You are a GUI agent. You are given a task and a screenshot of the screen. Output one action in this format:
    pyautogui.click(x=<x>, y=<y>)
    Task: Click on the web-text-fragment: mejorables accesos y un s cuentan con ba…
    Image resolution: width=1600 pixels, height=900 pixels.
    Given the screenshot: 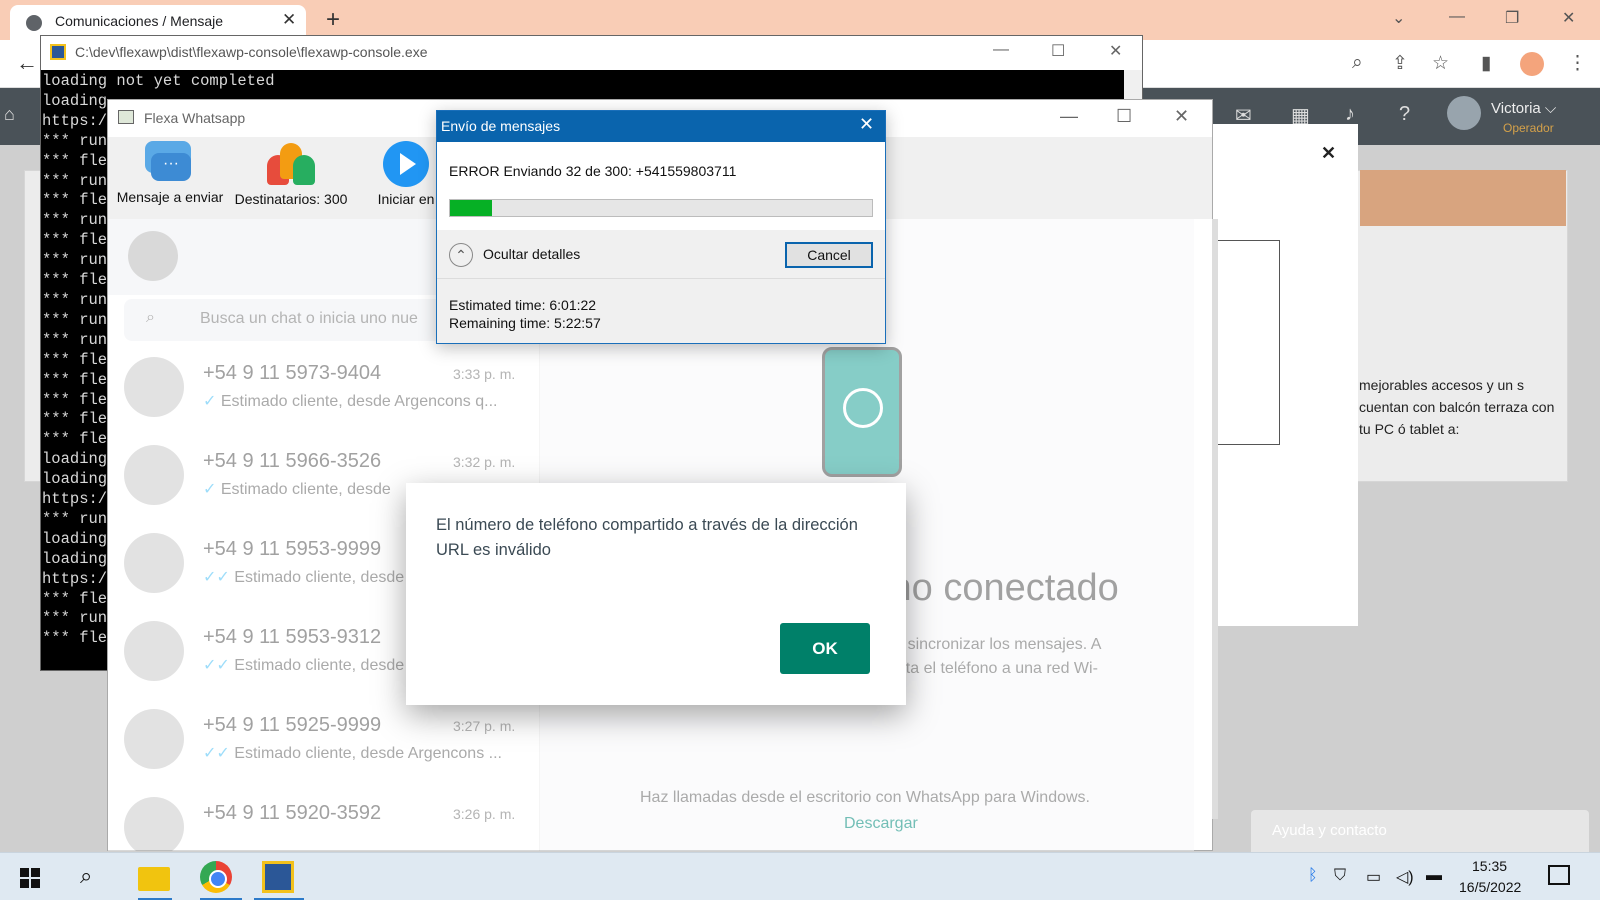 What is the action you would take?
    pyautogui.click(x=1457, y=407)
    